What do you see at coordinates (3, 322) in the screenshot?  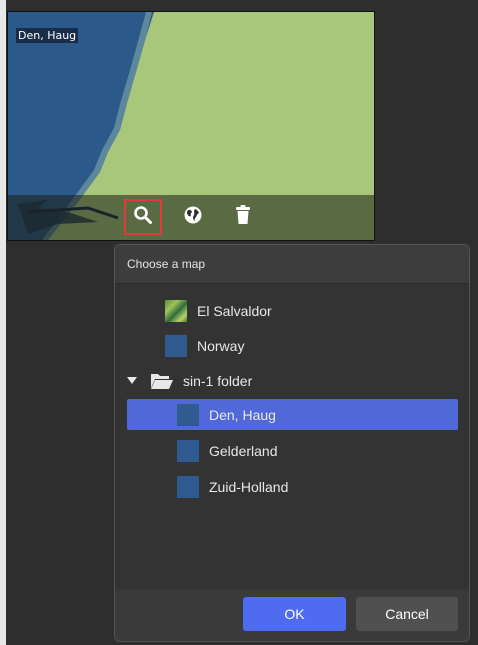 I see `window-edge` at bounding box center [3, 322].